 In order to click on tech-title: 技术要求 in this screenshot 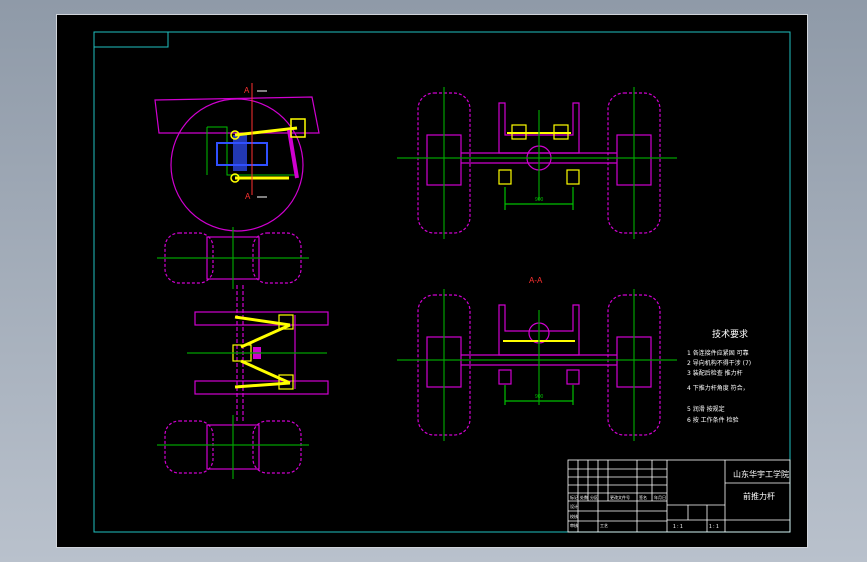, I will do `click(730, 334)`.